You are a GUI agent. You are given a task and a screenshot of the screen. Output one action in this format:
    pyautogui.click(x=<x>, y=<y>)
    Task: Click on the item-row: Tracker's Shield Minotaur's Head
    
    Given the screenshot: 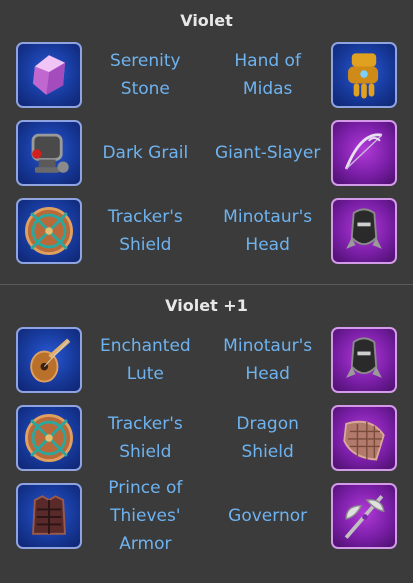 What is the action you would take?
    pyautogui.click(x=206, y=231)
    